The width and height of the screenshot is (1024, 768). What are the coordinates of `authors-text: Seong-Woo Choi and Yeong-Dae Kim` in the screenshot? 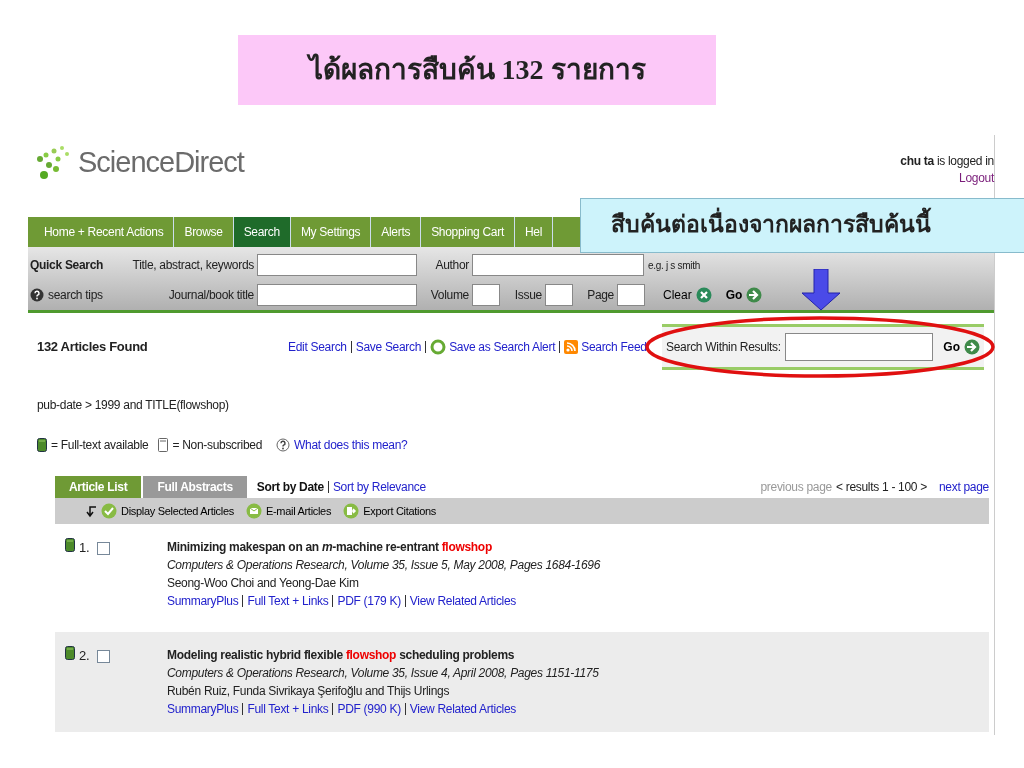 It's located at (263, 583).